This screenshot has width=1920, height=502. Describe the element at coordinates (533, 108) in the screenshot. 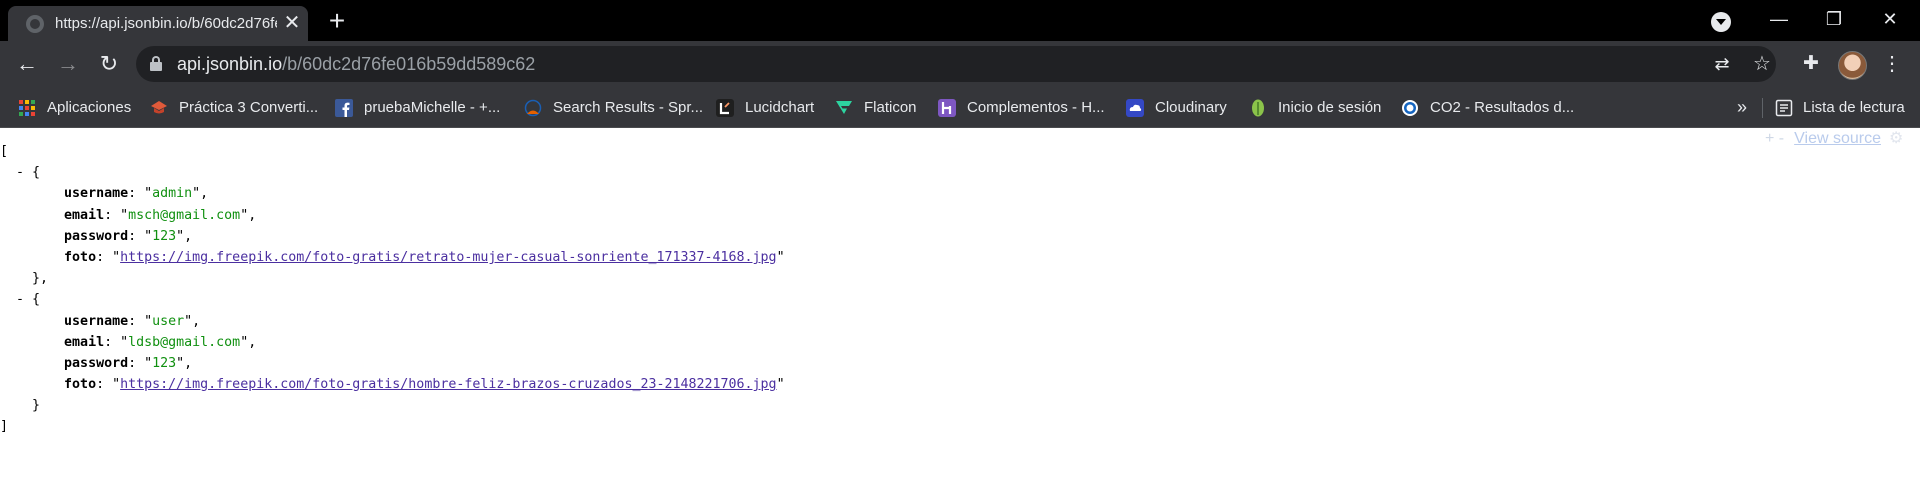

I see `user-circle-icon` at that location.